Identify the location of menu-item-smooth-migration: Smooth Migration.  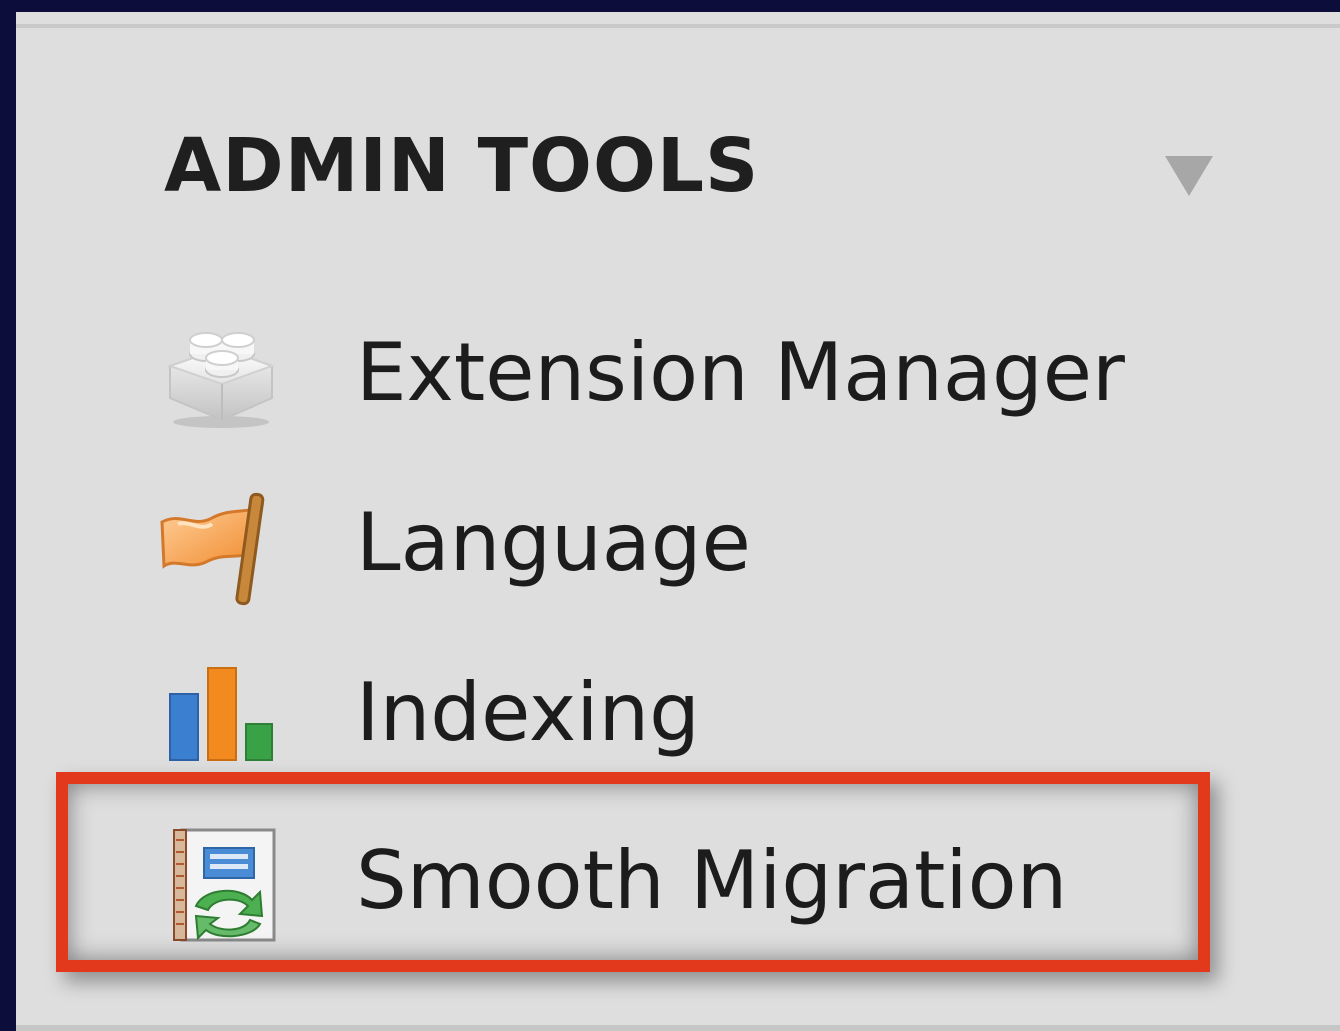
(696, 884).